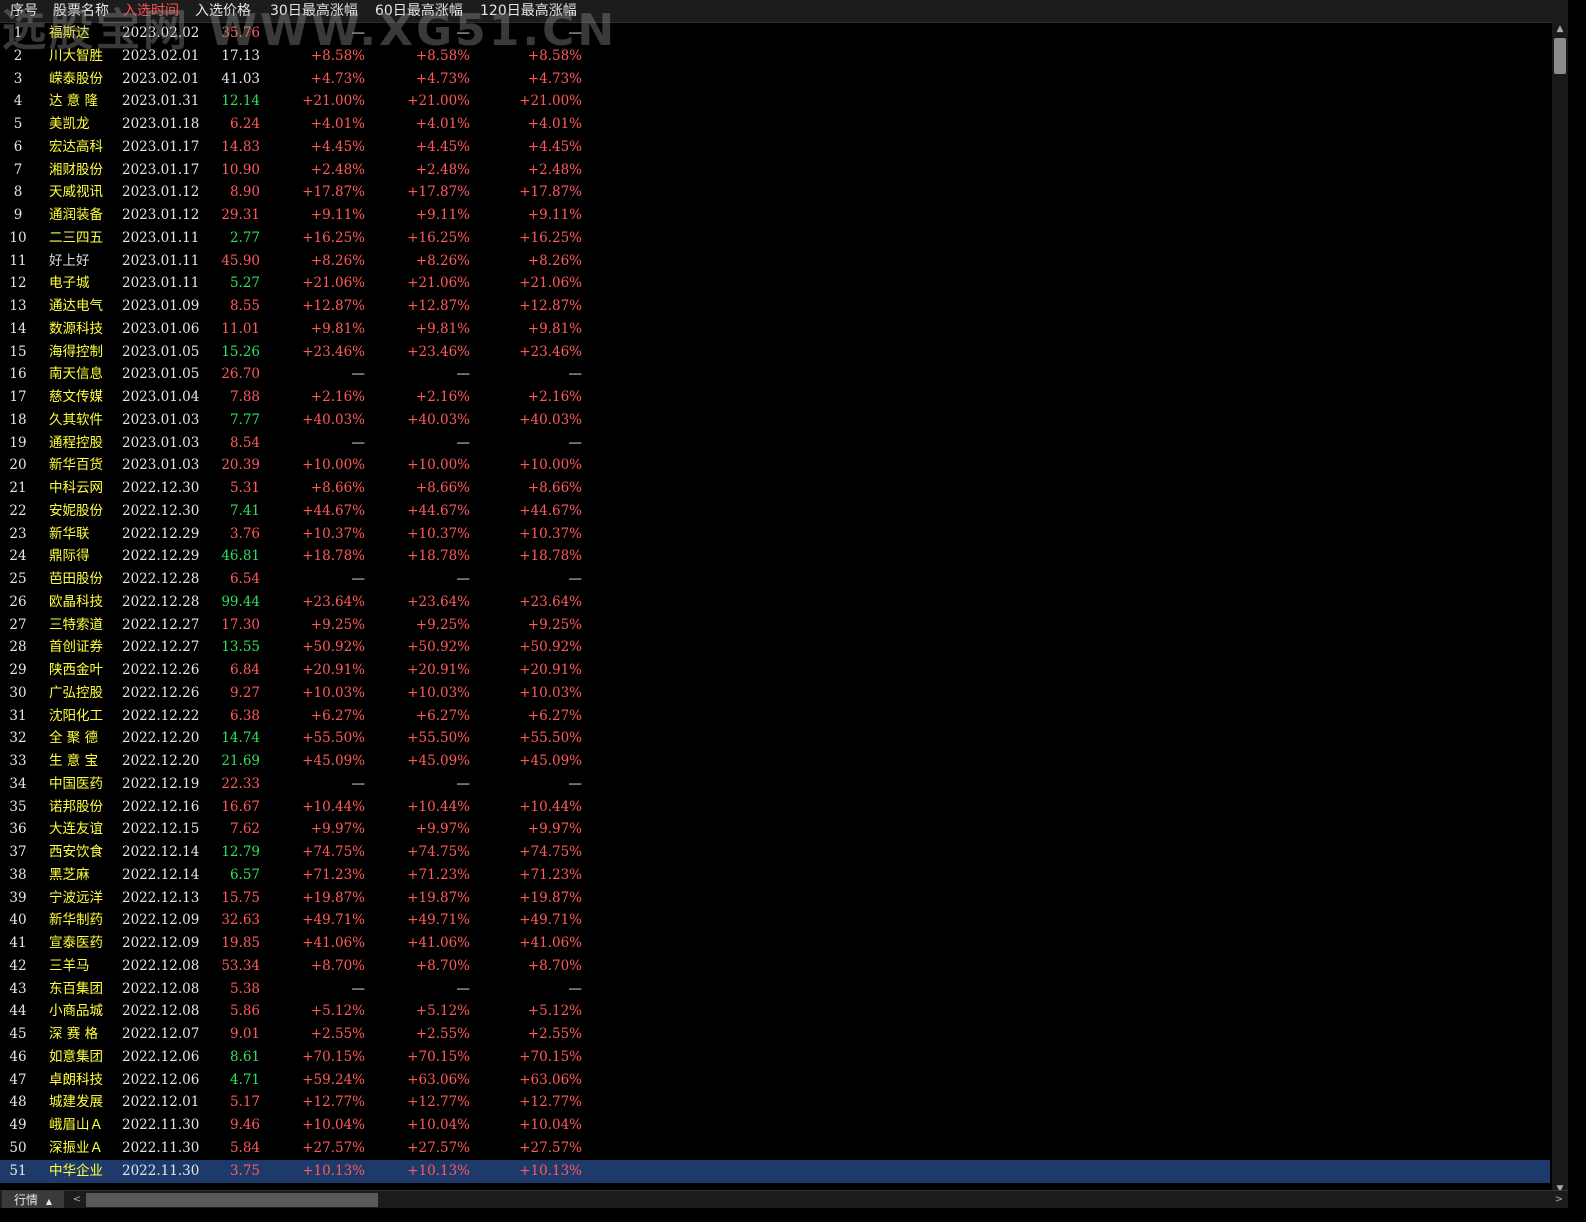 The image size is (1586, 1222). I want to click on gain-30d: +59.24%, so click(333, 1079).